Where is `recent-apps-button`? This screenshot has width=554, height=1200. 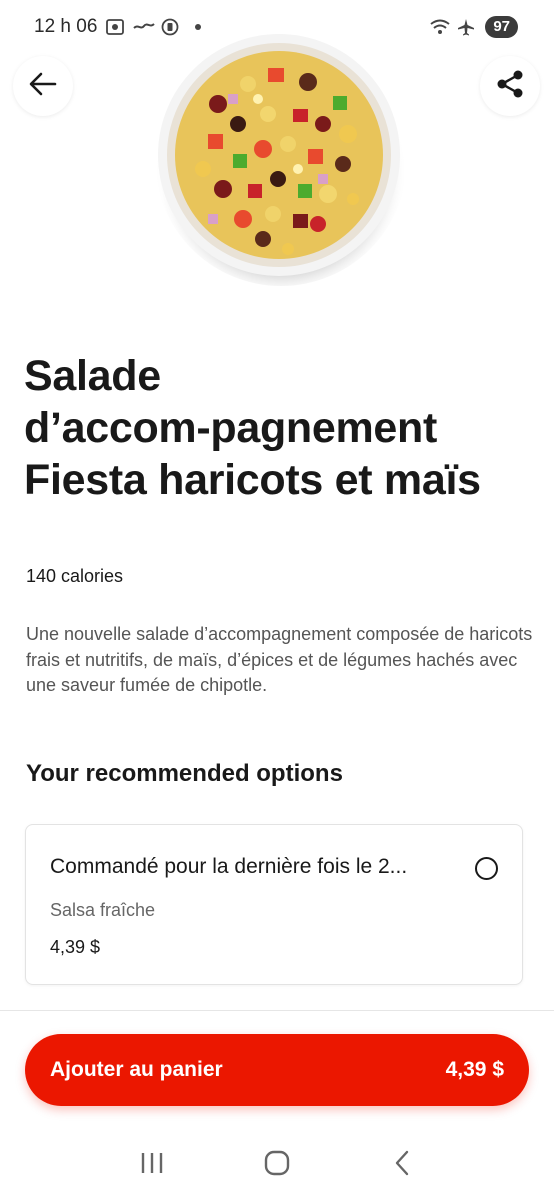
recent-apps-button is located at coordinates (152, 1165).